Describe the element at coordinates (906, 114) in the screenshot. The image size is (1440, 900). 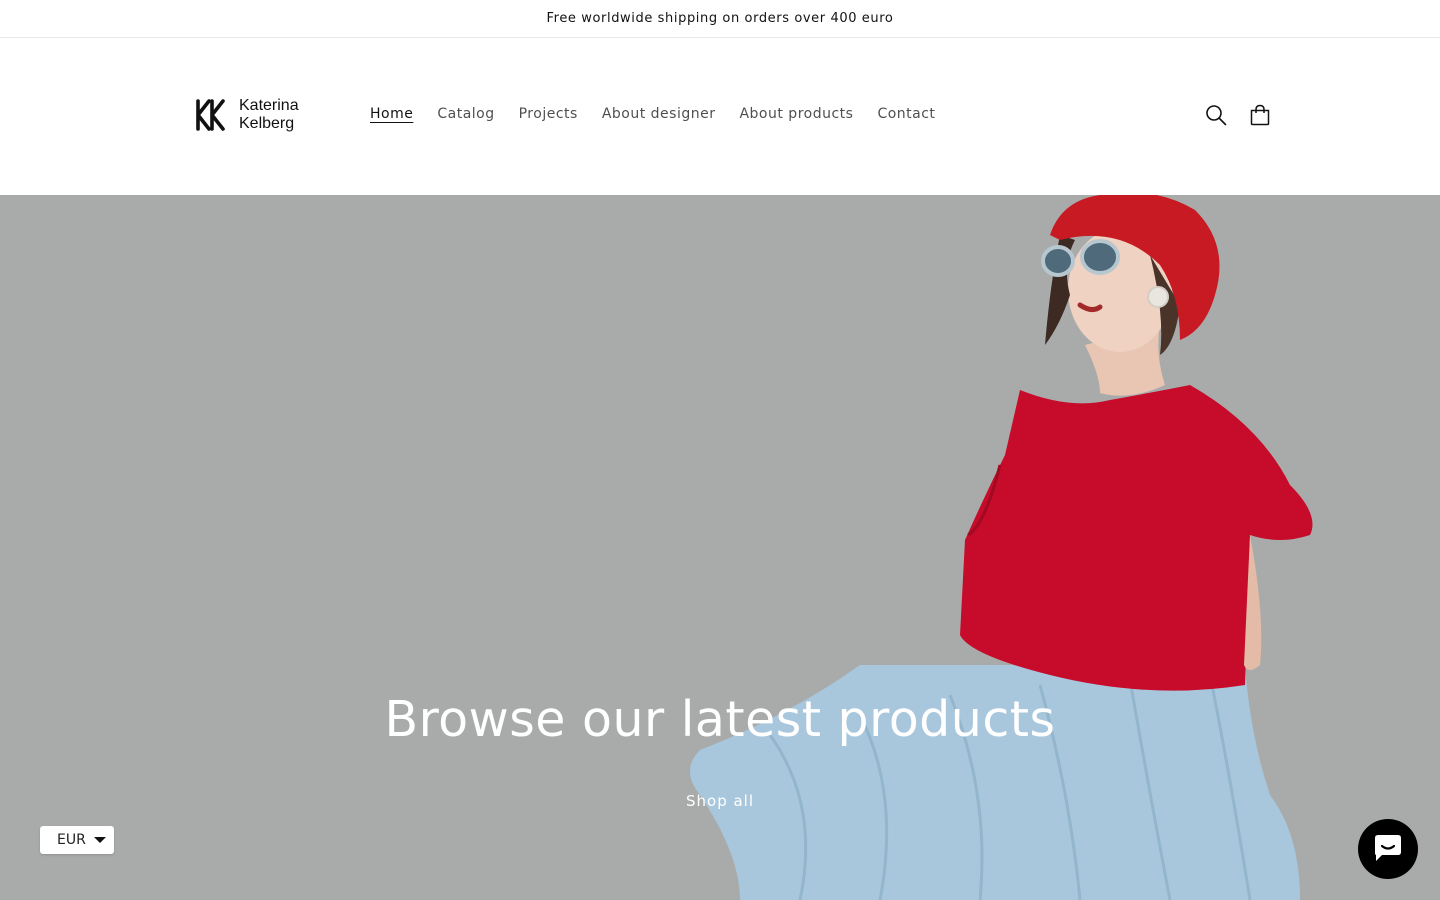
I see `nav-contact: Contact` at that location.